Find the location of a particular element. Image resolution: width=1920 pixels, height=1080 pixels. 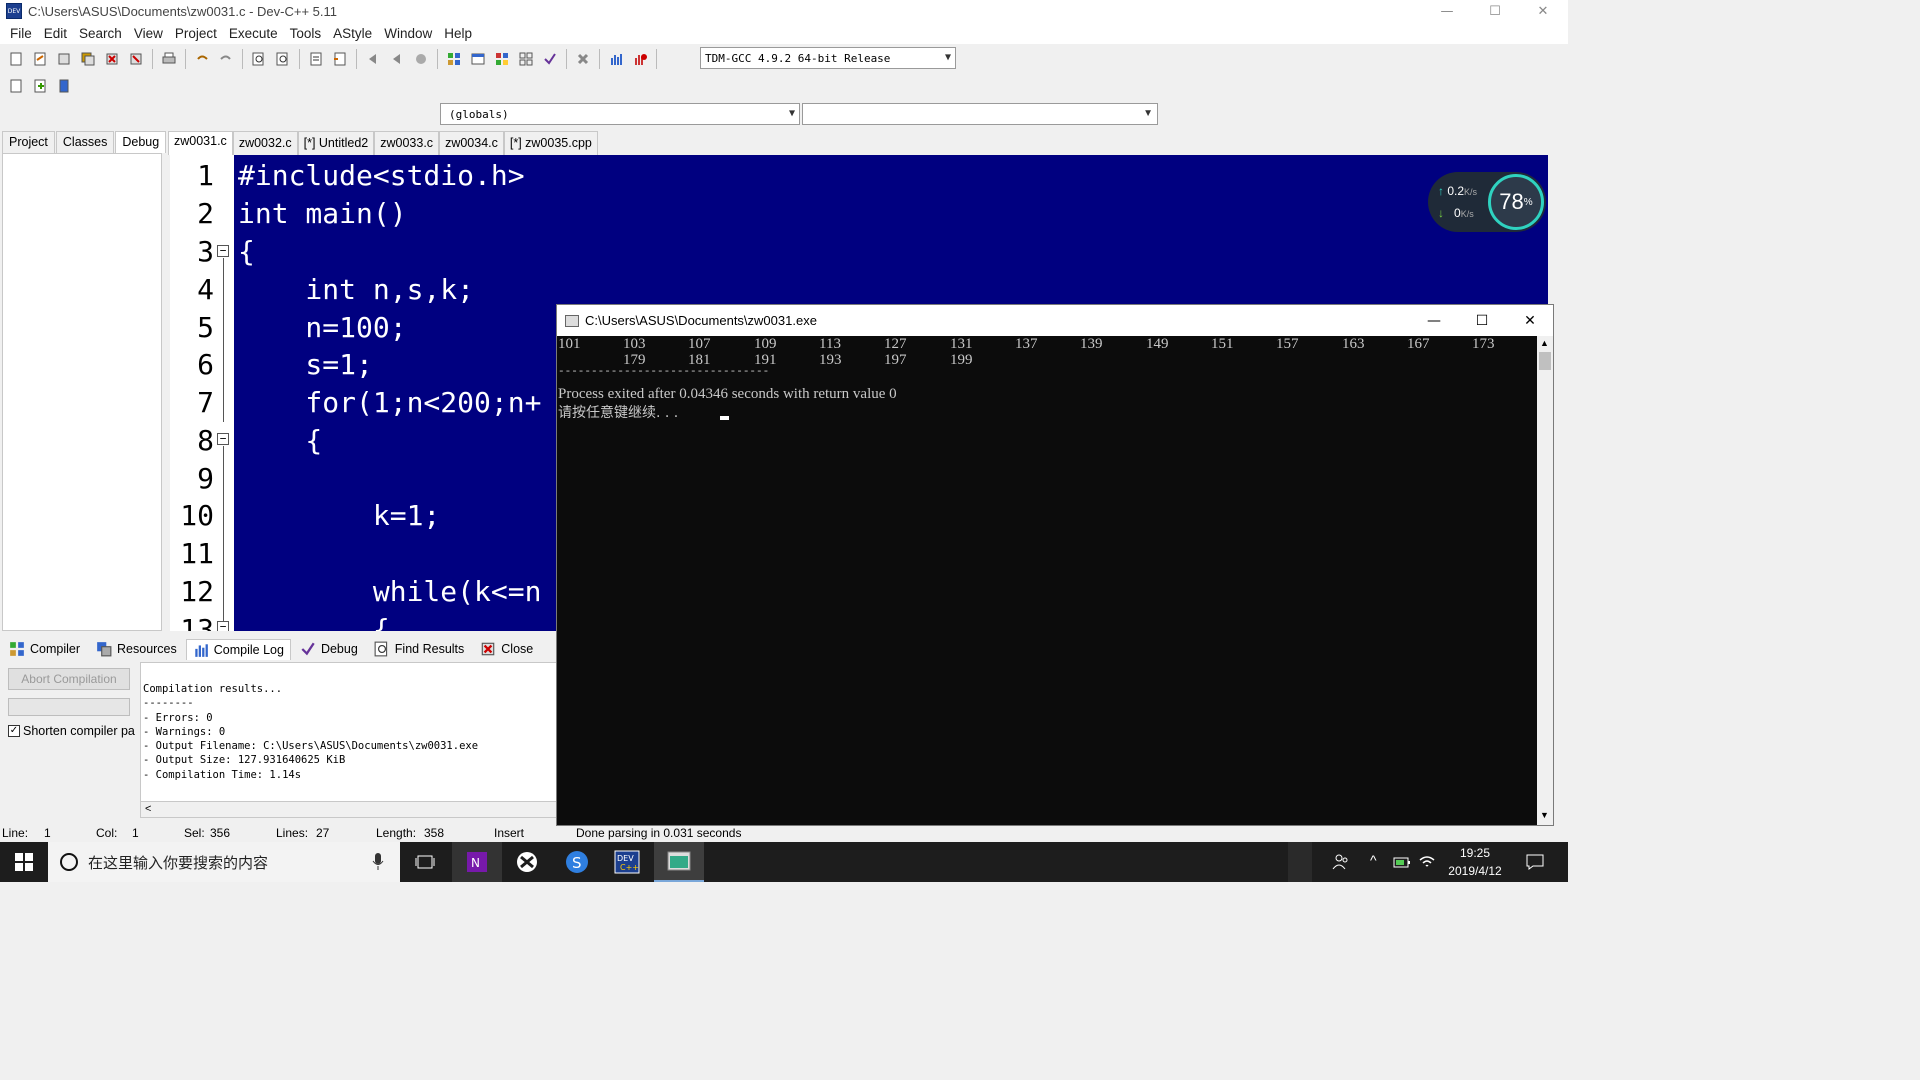

console-close-button: ✕ is located at coordinates (1530, 320).